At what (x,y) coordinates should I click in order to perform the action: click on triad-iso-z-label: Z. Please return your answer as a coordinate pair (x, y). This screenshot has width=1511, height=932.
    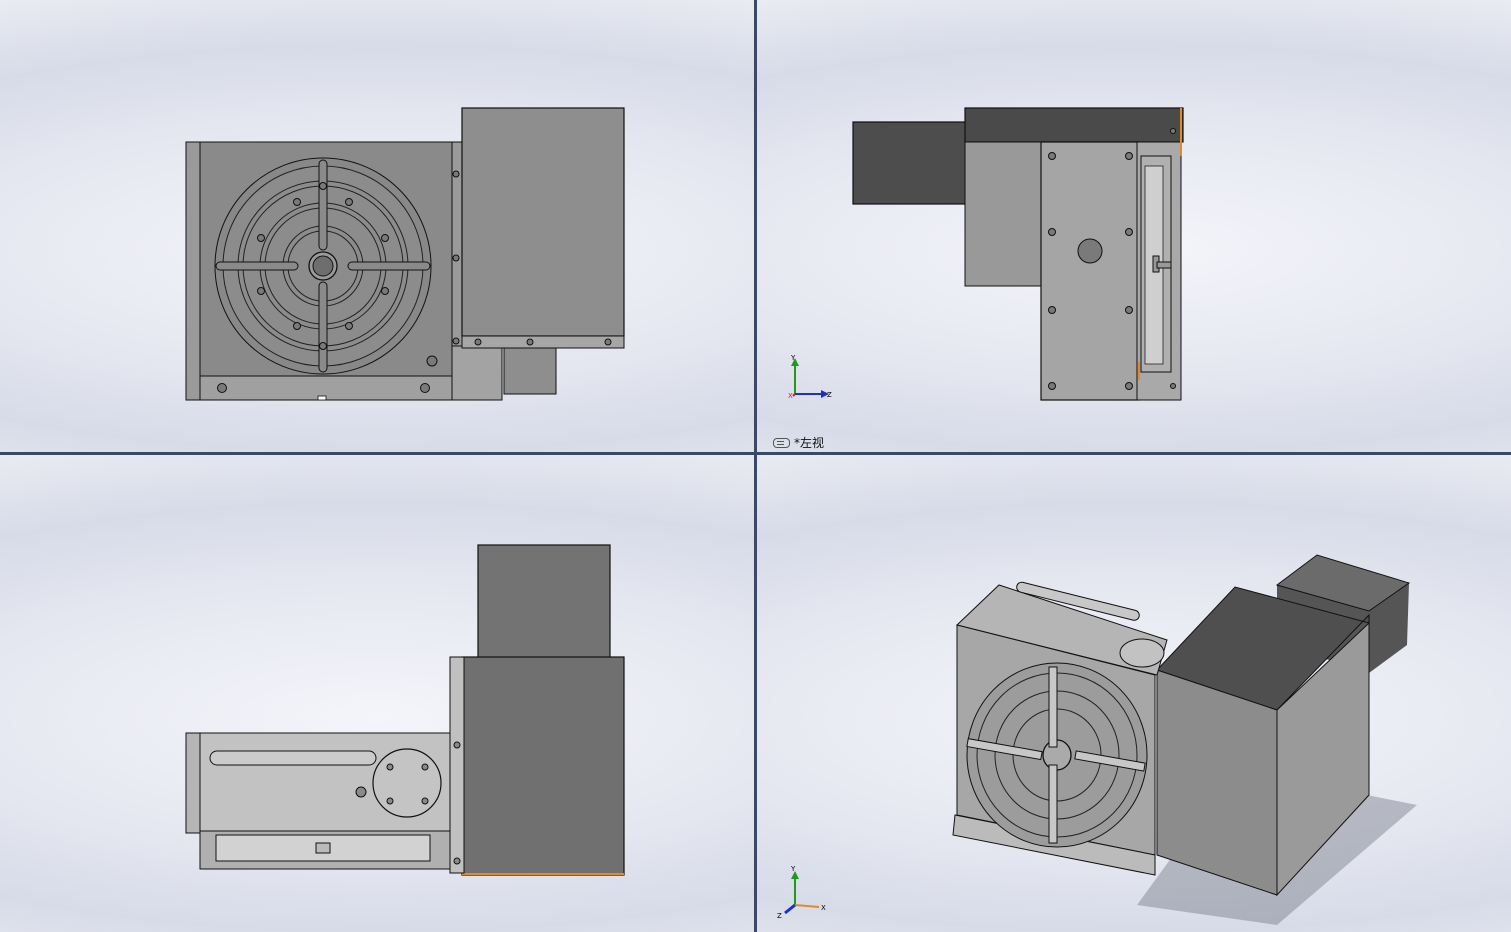
    Looking at the image, I should click on (779, 916).